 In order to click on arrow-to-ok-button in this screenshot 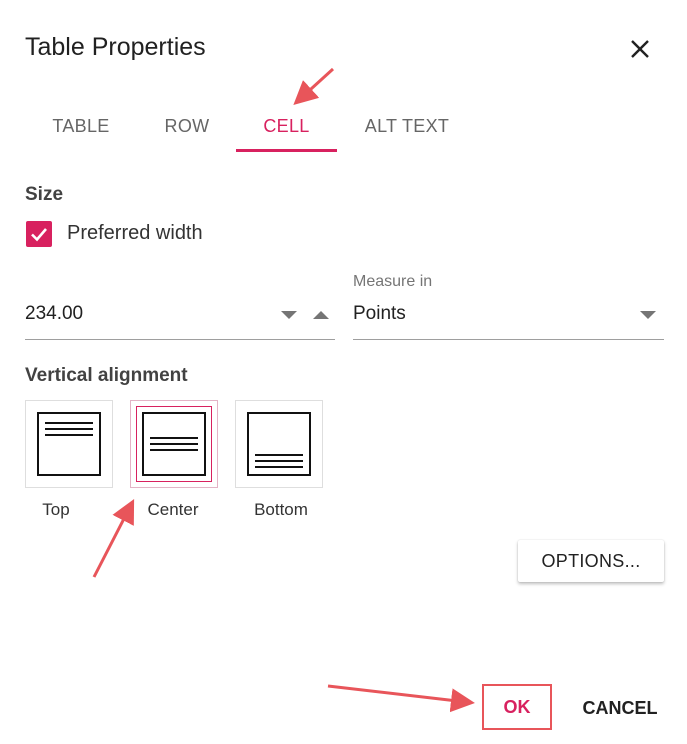, I will do `click(401, 698)`.